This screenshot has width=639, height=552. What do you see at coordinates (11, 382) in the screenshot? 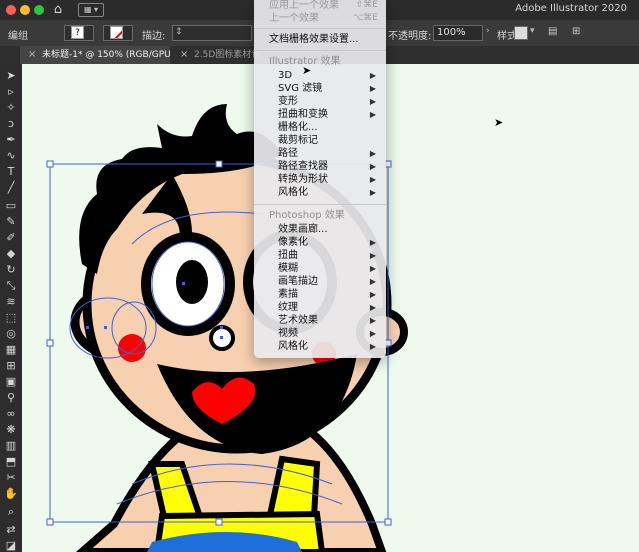
I see `gradient-icon: ▣` at bounding box center [11, 382].